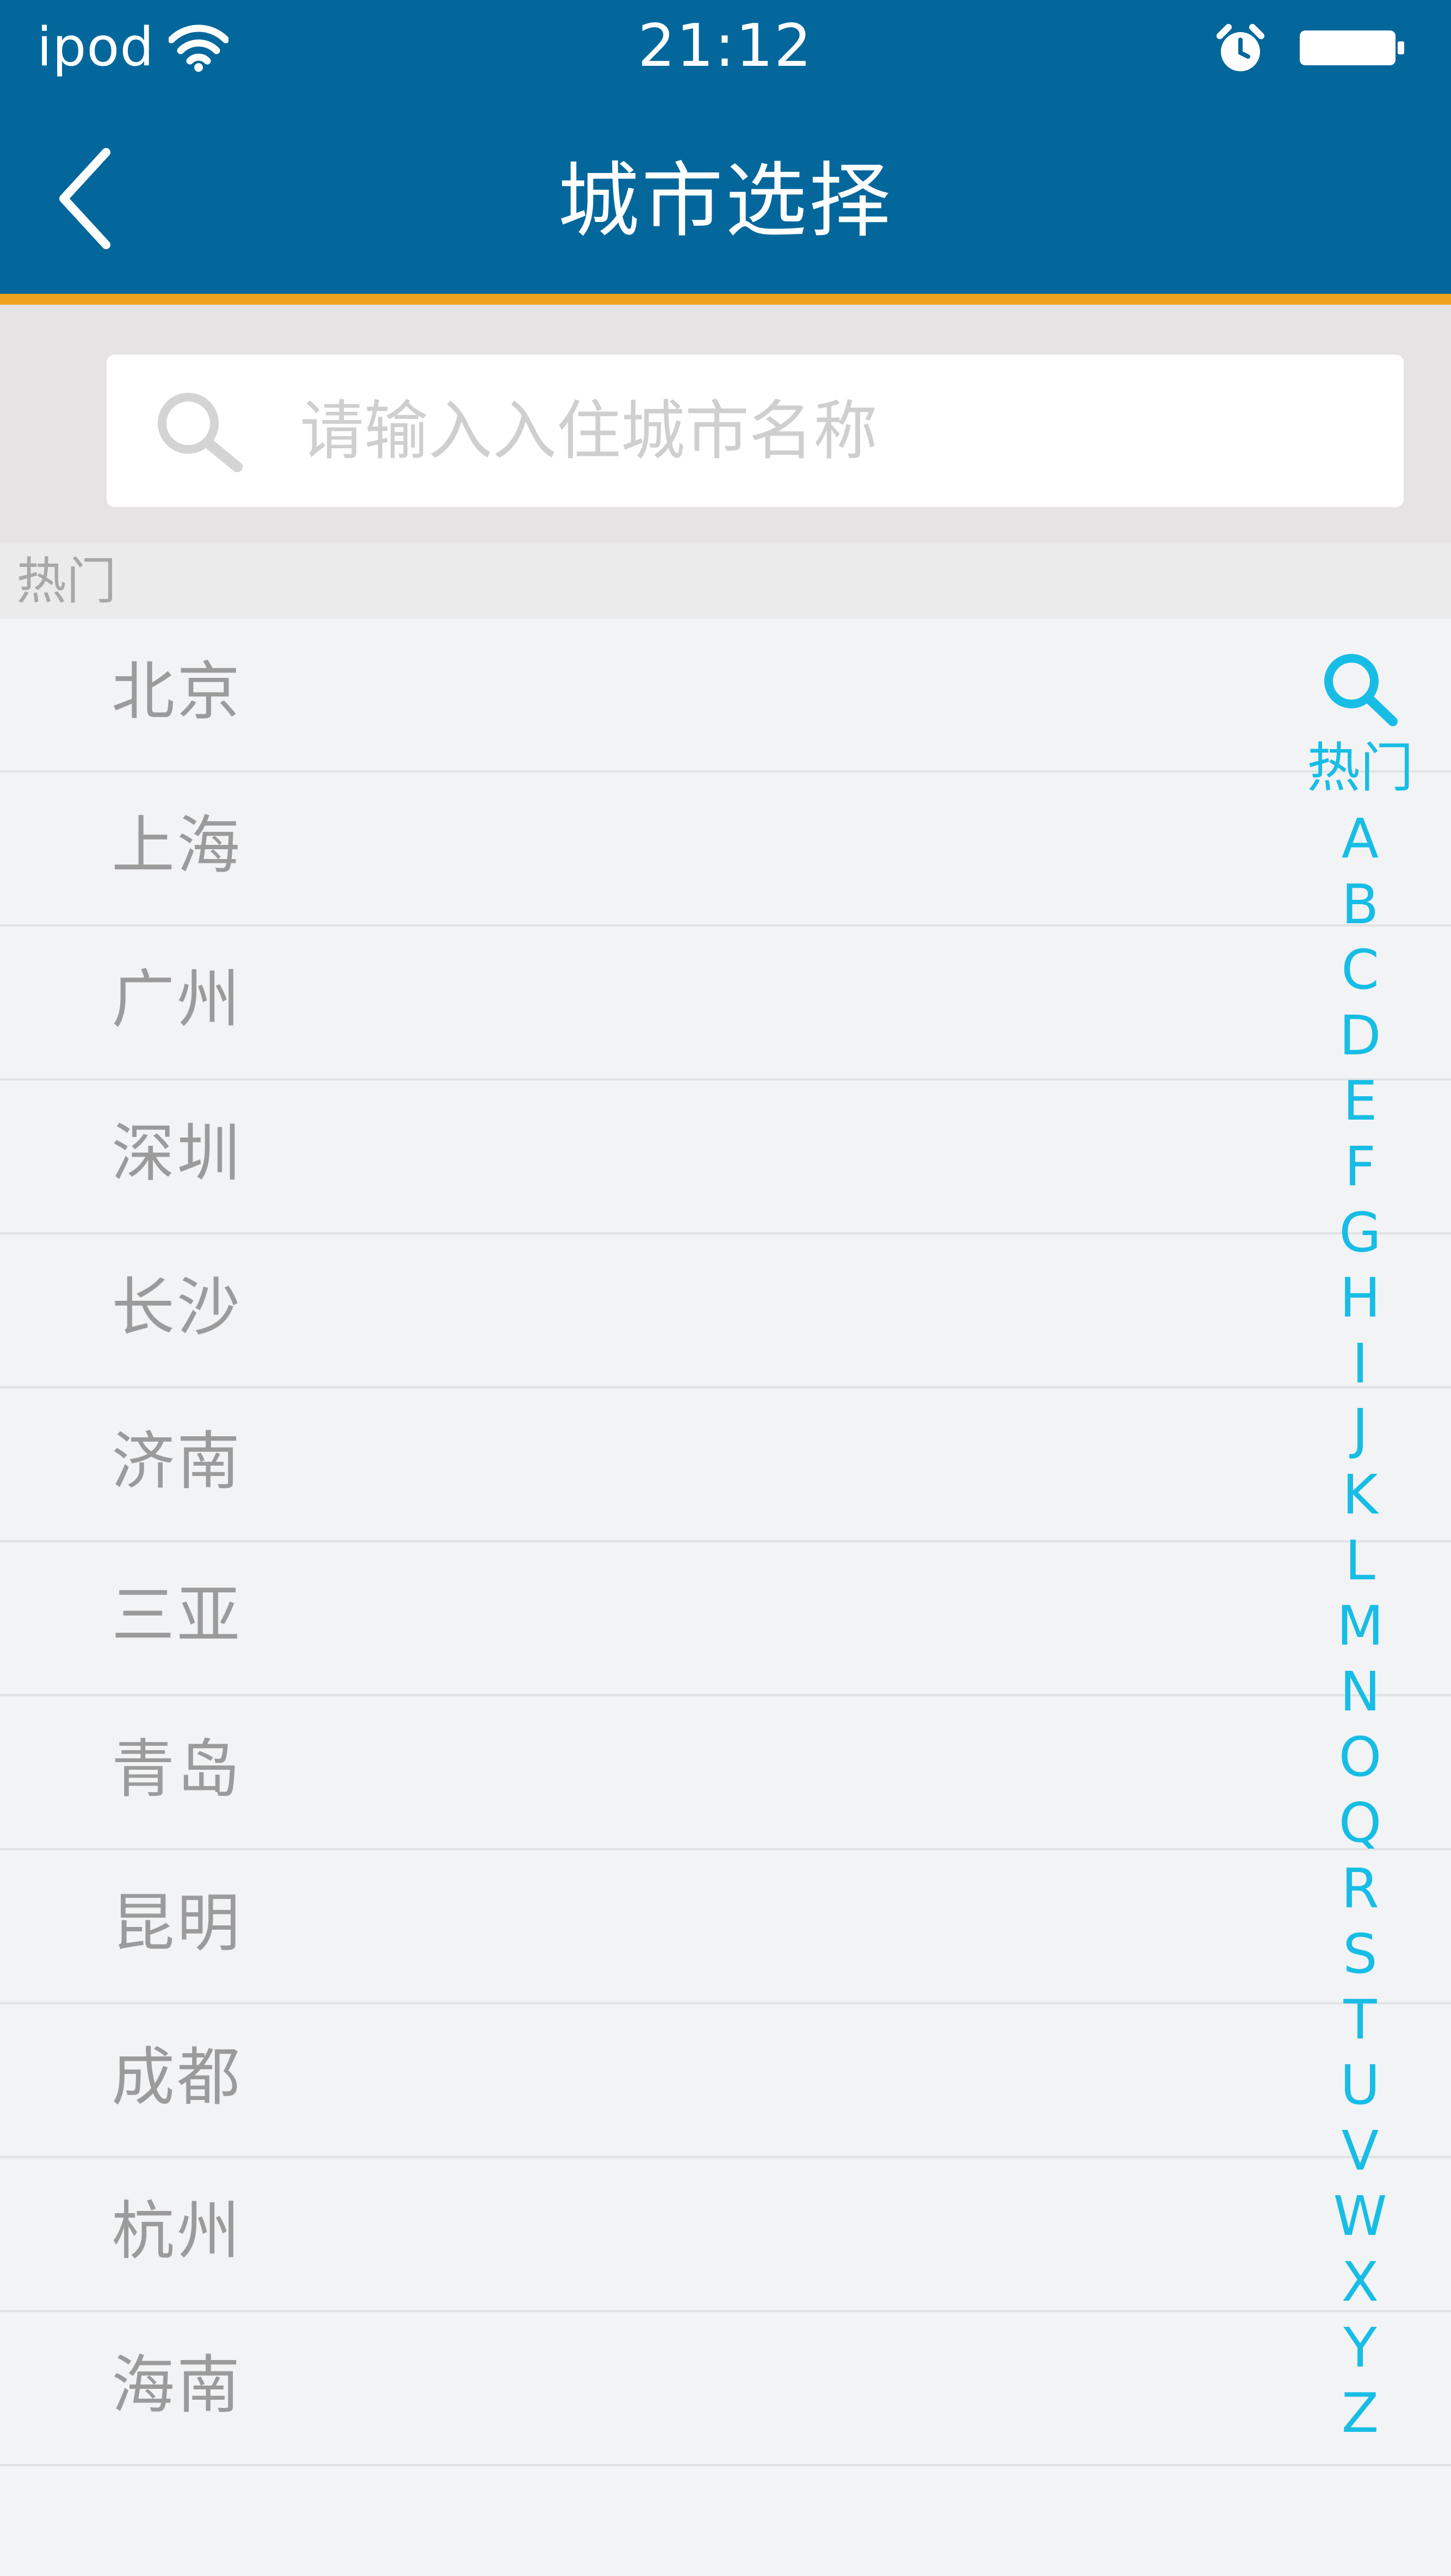 This screenshot has height=2576, width=1451. I want to click on index-letter: S, so click(1360, 1955).